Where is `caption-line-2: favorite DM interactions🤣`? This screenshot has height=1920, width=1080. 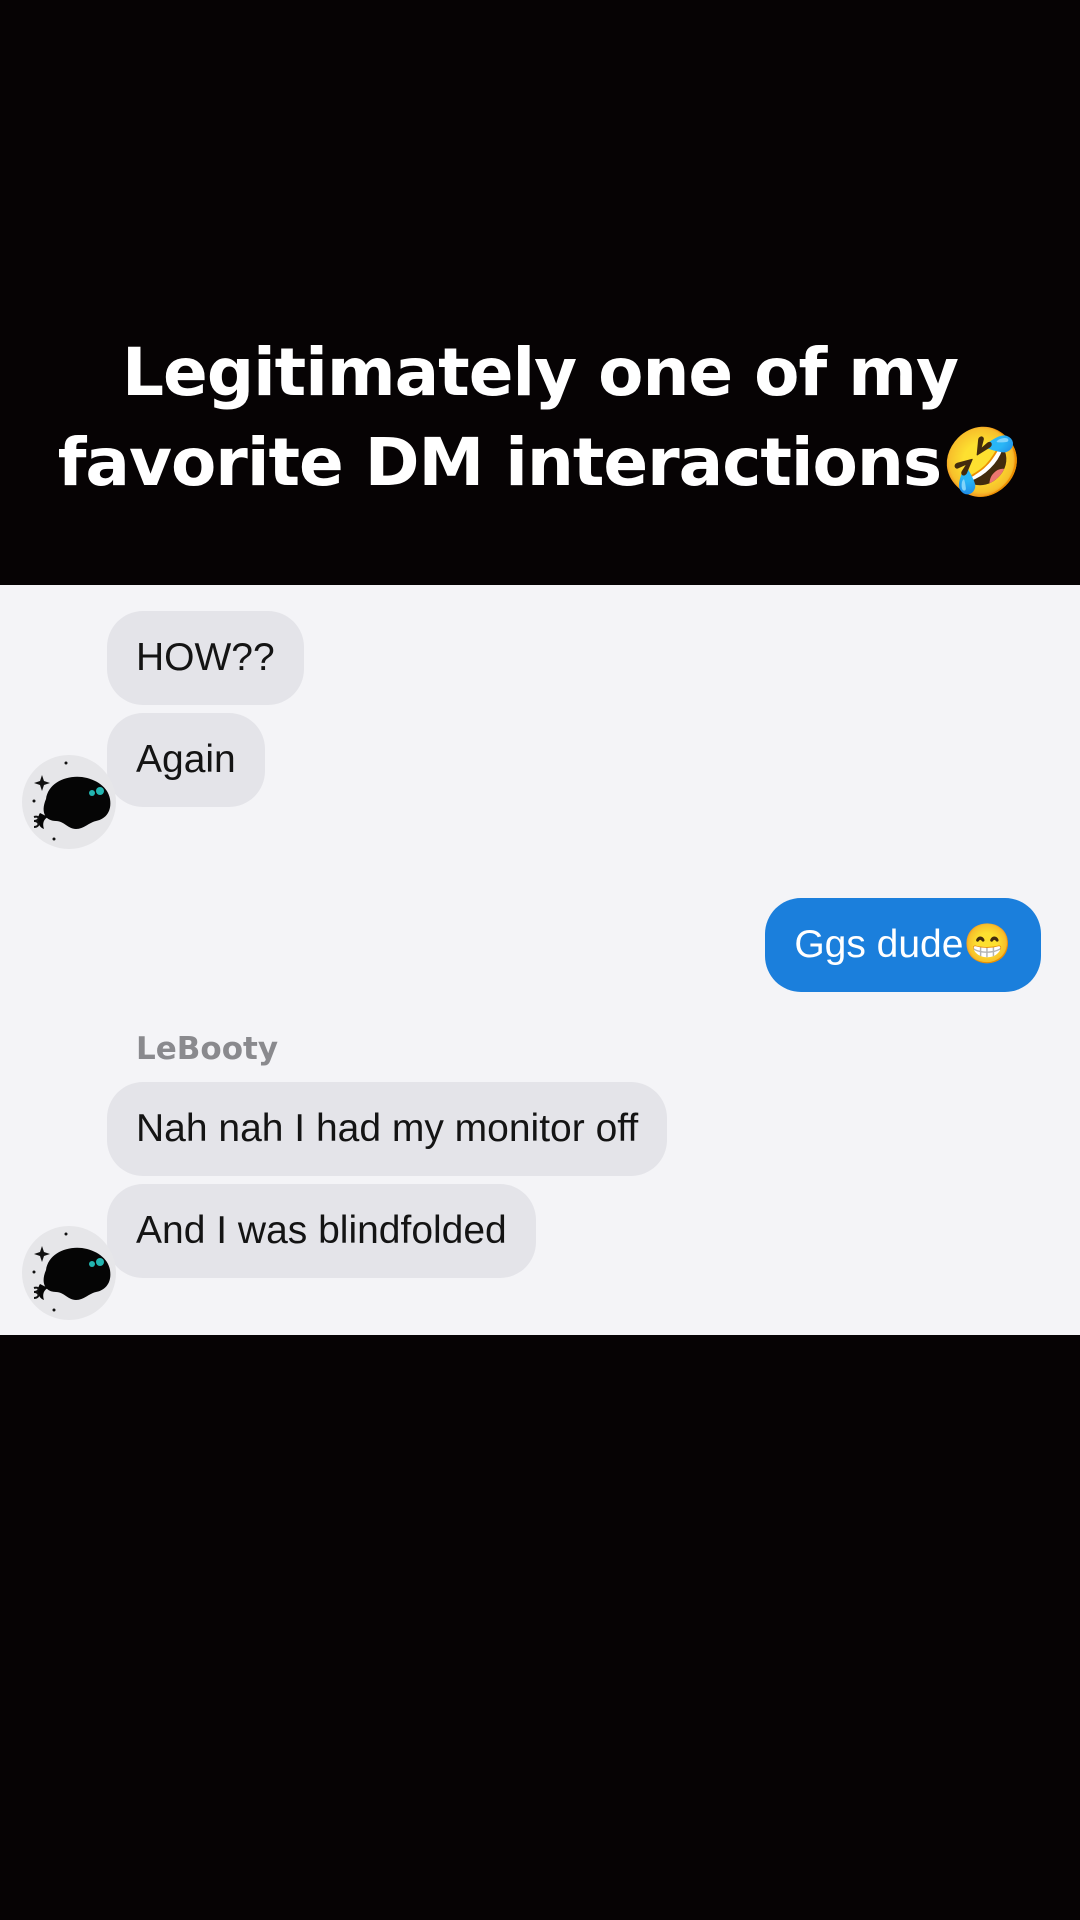
caption-line-2: favorite DM interactions🤣 is located at coordinates (540, 462).